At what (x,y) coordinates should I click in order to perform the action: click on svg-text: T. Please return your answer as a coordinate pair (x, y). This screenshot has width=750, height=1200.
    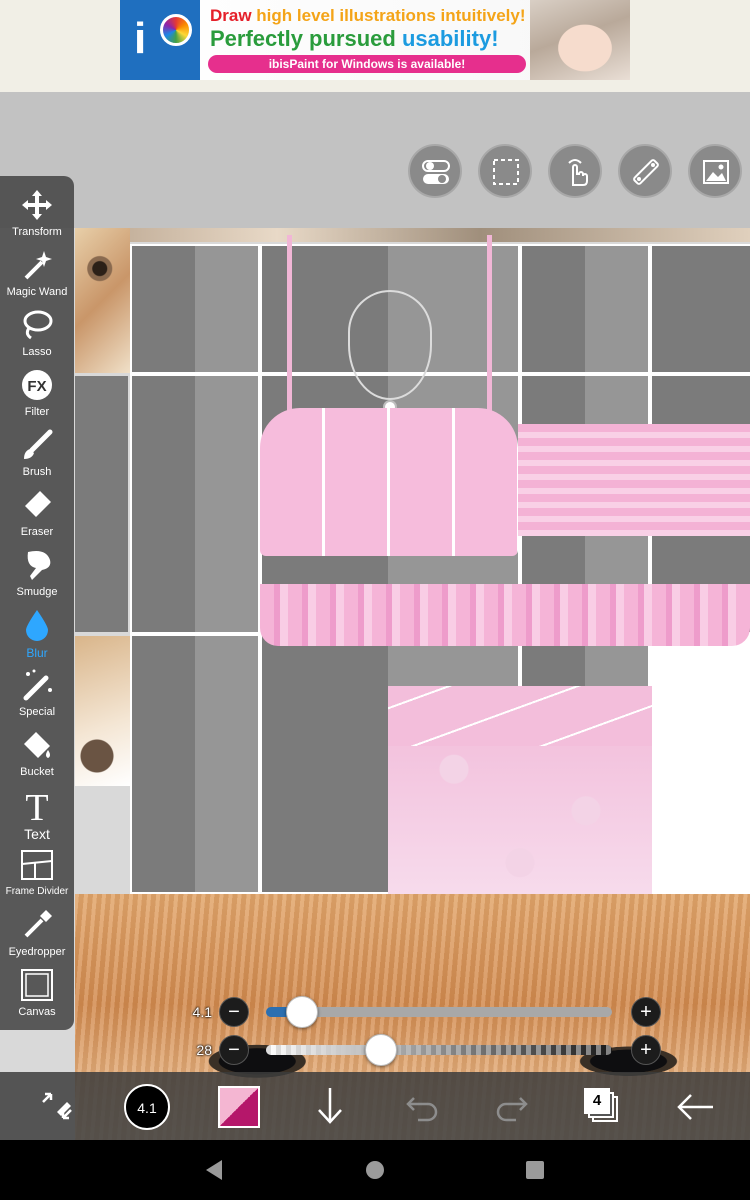
    Looking at the image, I should click on (36, 805).